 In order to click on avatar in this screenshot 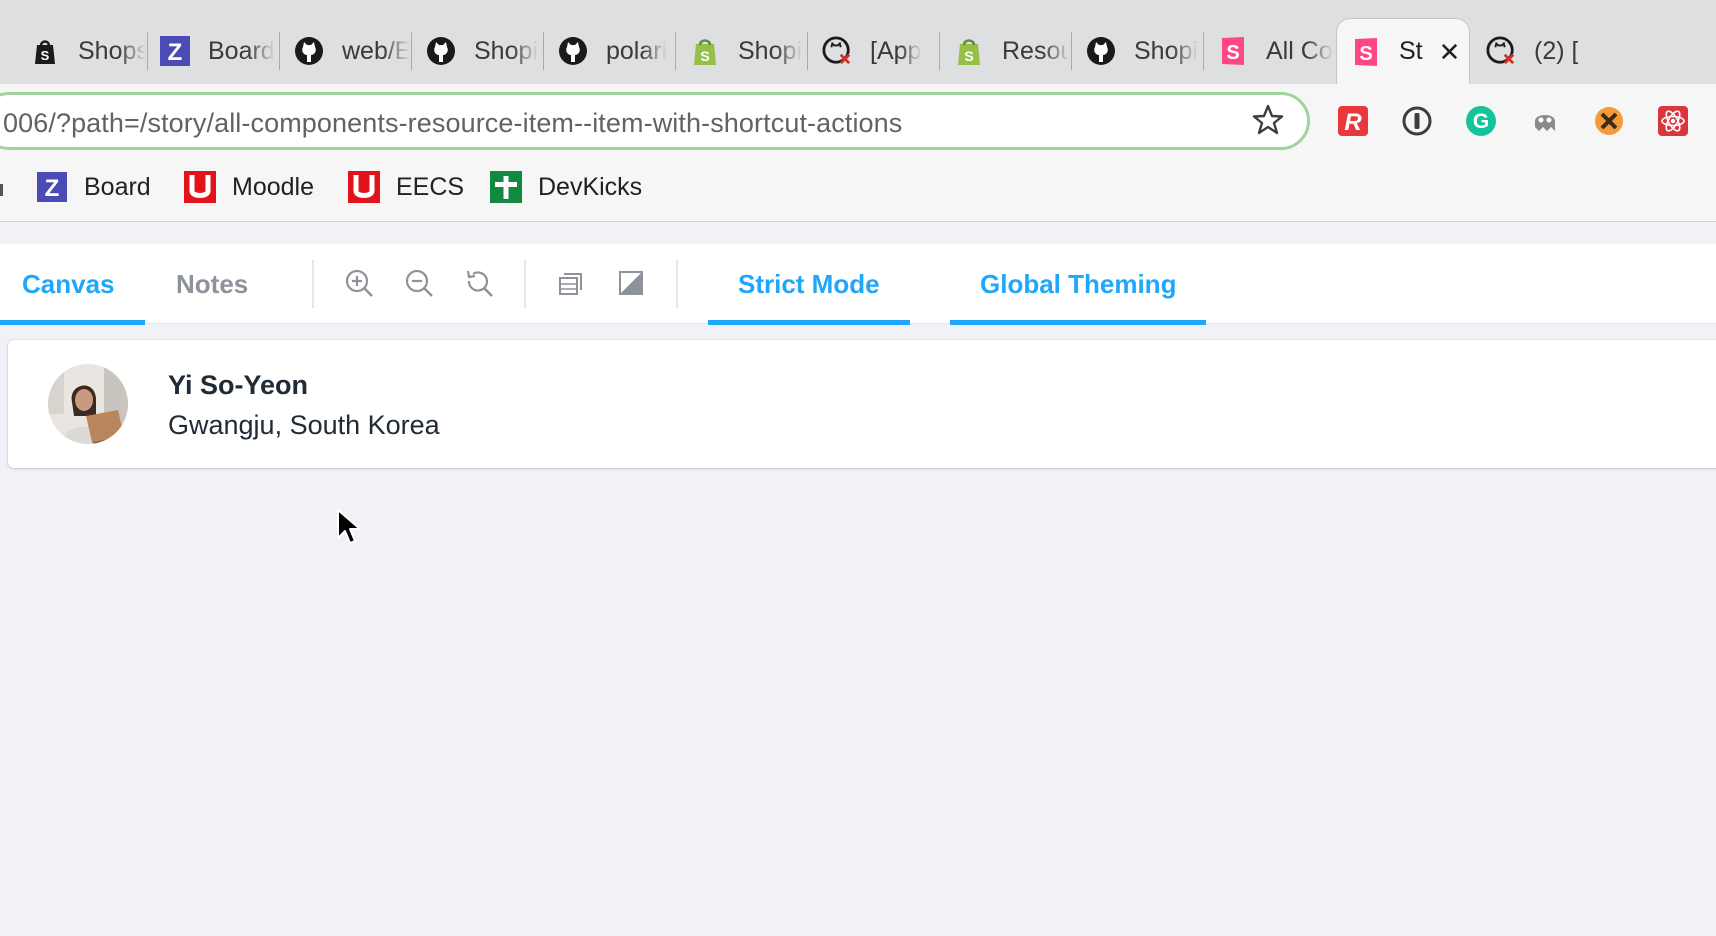, I will do `click(88, 404)`.